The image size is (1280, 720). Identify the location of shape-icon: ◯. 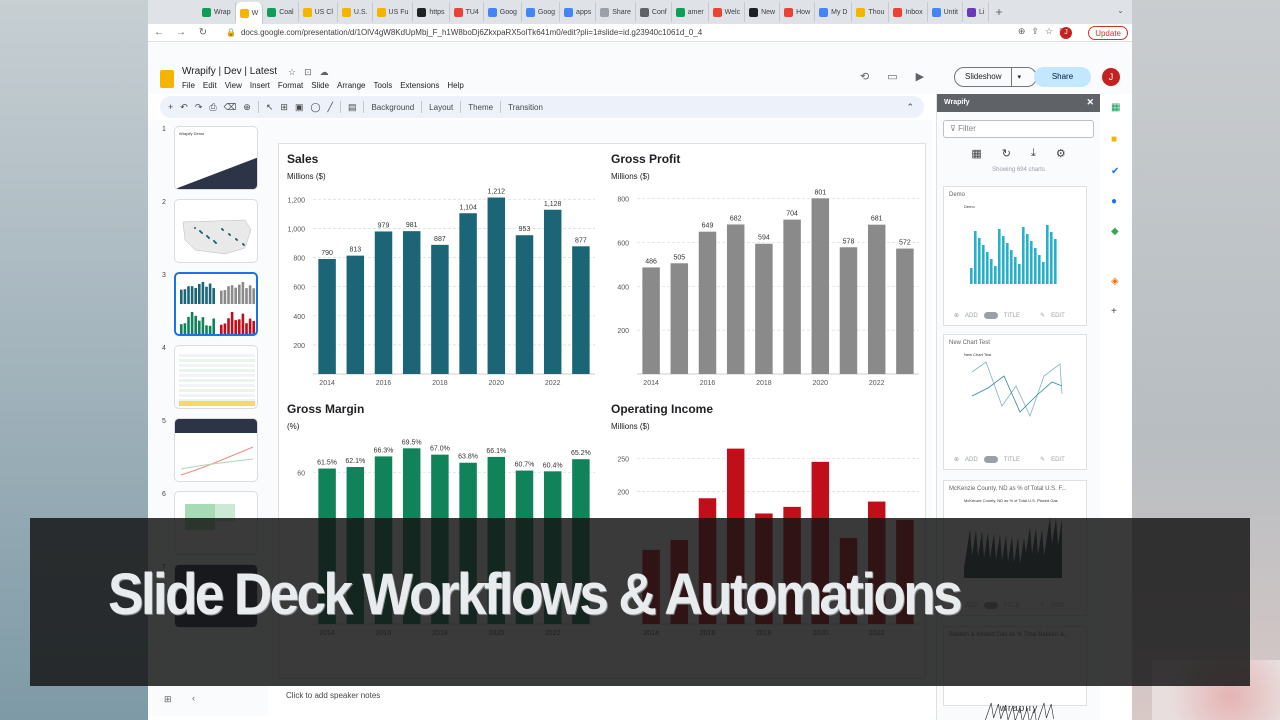
(315, 107).